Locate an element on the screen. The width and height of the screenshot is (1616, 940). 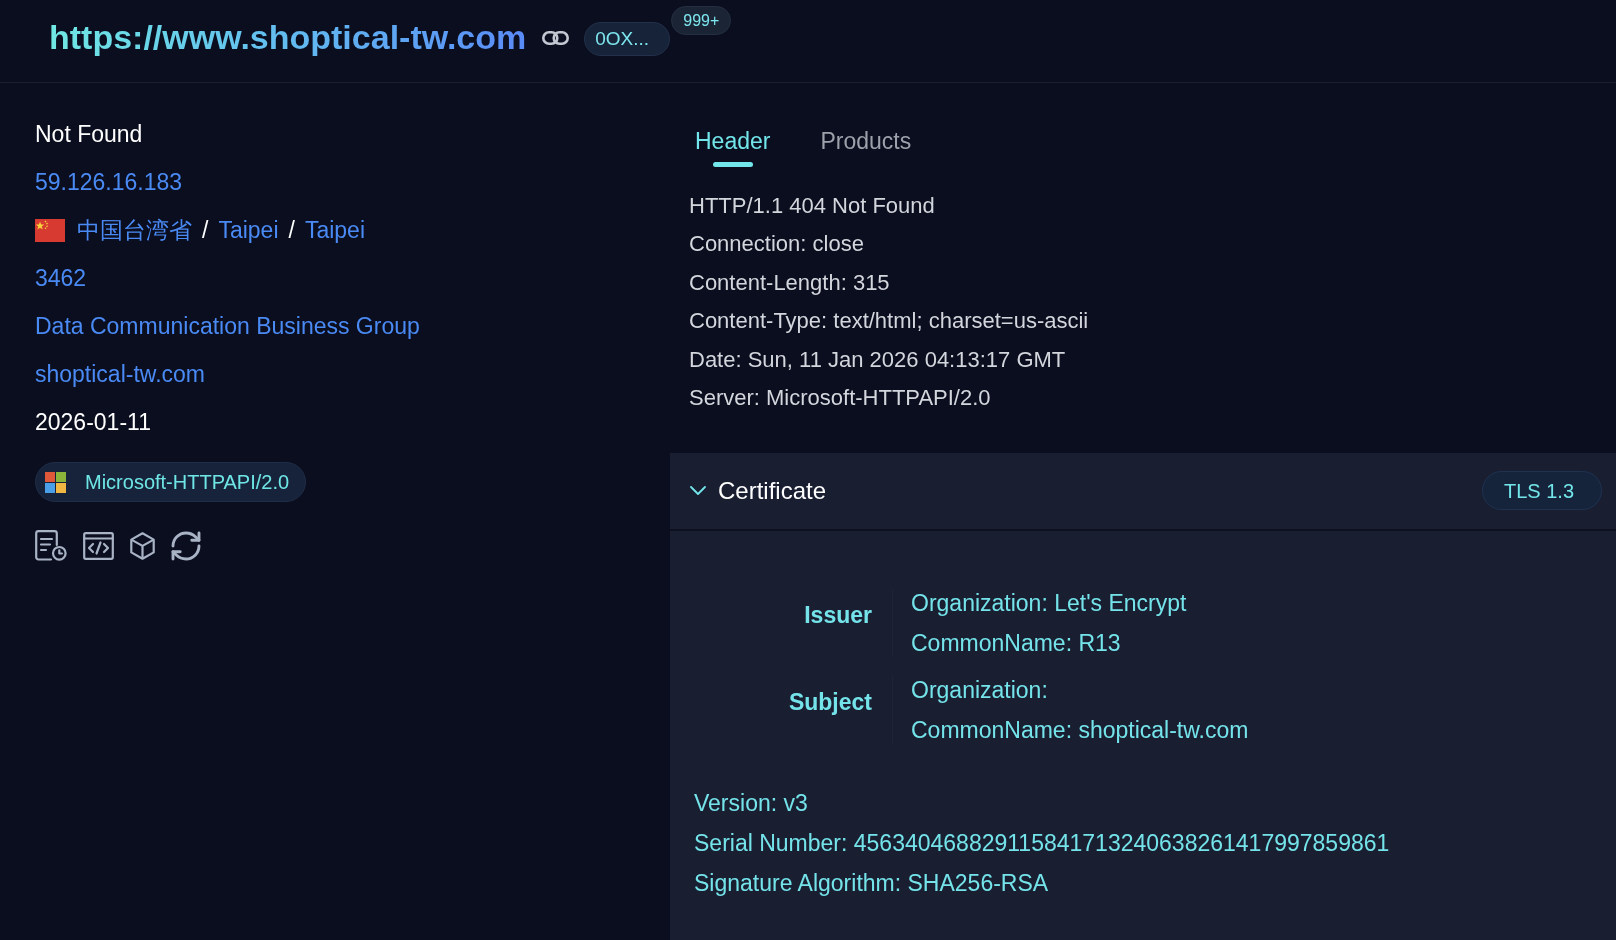
certificate-detail: Version: v3 is located at coordinates (751, 802).